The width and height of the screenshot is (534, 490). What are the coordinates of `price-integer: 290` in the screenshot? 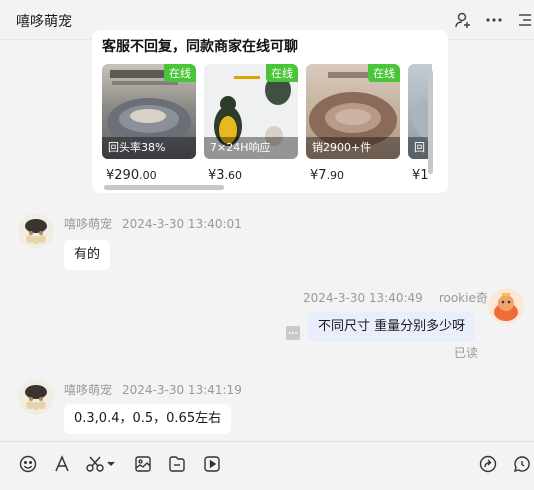 It's located at (127, 175).